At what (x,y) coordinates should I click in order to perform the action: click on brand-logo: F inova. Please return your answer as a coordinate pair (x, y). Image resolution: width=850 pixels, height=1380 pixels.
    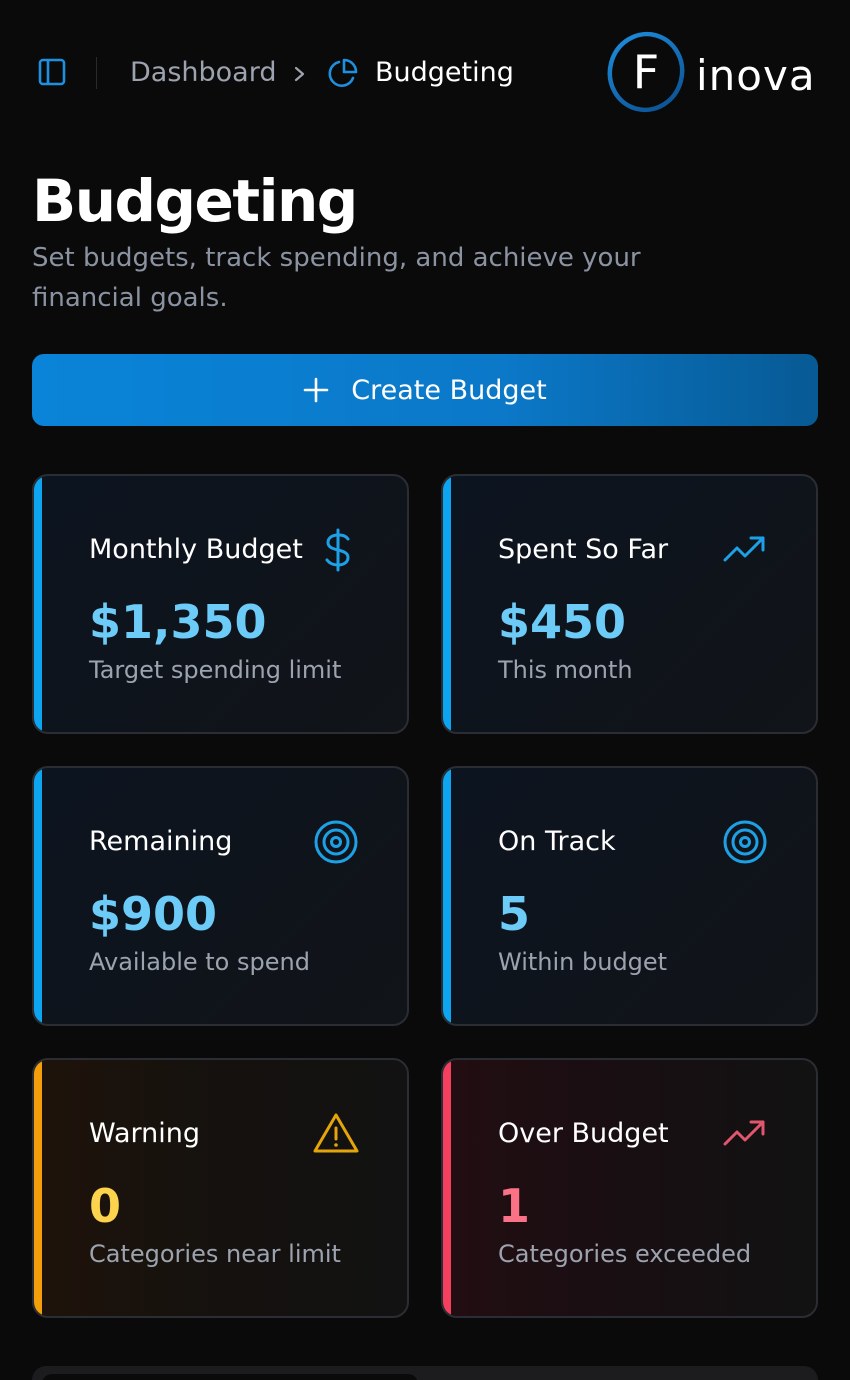
    Looking at the image, I should click on (712, 73).